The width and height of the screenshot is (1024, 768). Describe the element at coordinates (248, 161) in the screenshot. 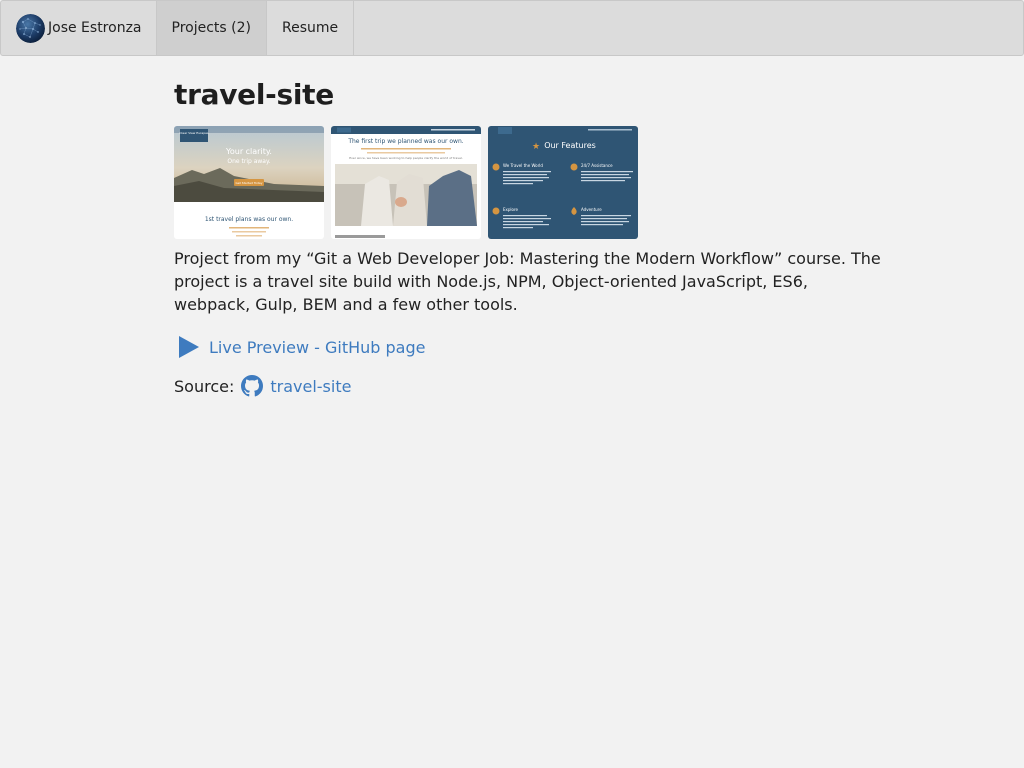

I see `screenshot-subline: One trip away.` at that location.